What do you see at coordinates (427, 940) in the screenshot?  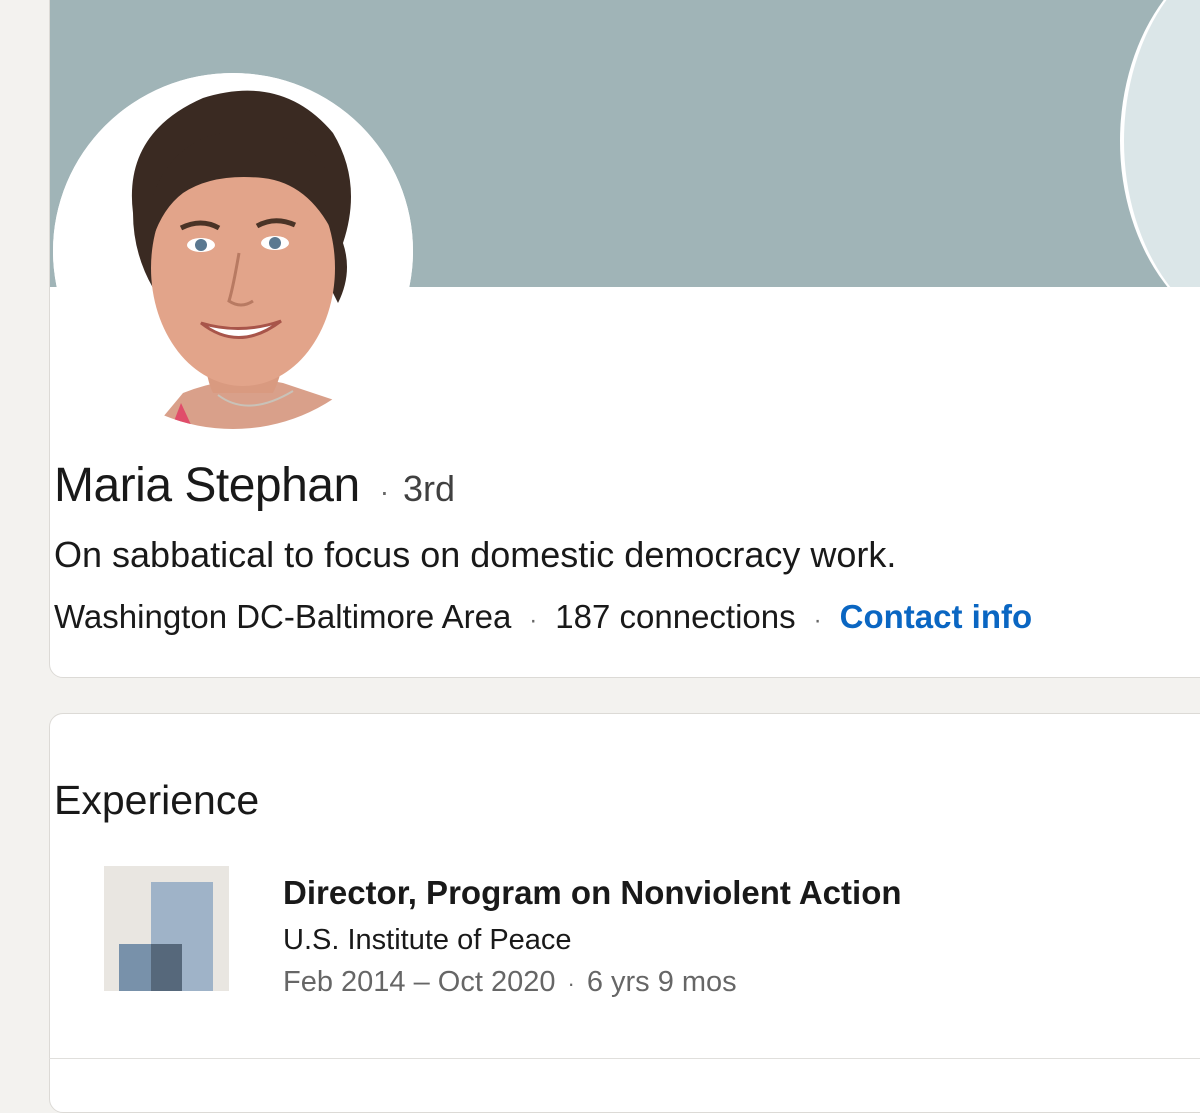 I see `experience-company-name: U.S. Institute of Peace` at bounding box center [427, 940].